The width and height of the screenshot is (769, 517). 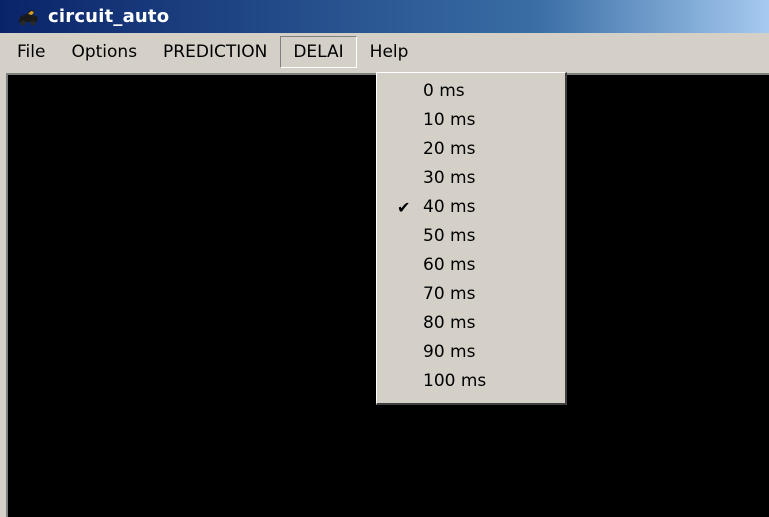 I want to click on delai-option-30ms: 30 ms, so click(x=471, y=178).